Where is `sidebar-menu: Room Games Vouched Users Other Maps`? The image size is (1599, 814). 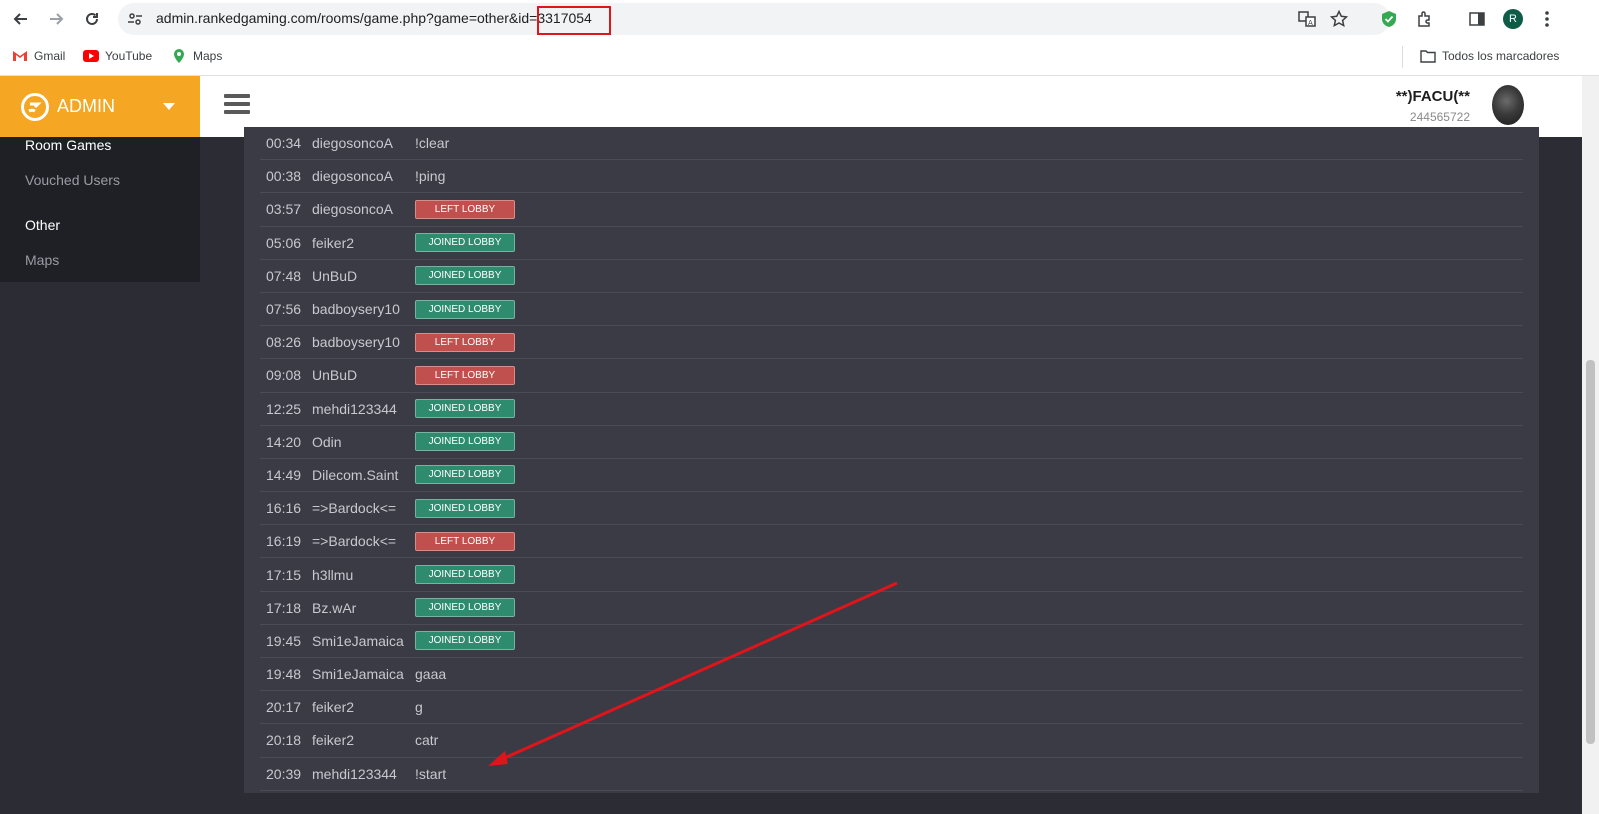 sidebar-menu: Room Games Vouched Users Other Maps is located at coordinates (100, 209).